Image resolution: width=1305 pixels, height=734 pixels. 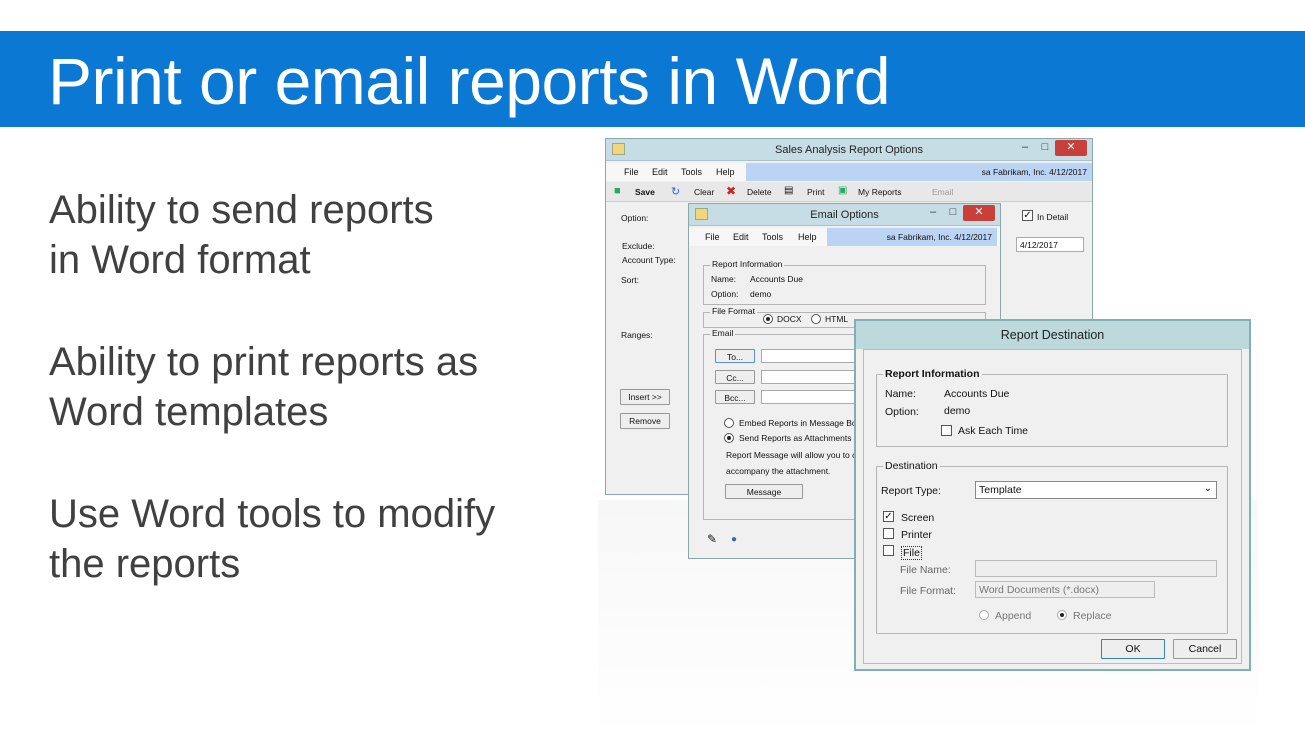 I want to click on date-field: 4/12/2017, so click(x=1050, y=244).